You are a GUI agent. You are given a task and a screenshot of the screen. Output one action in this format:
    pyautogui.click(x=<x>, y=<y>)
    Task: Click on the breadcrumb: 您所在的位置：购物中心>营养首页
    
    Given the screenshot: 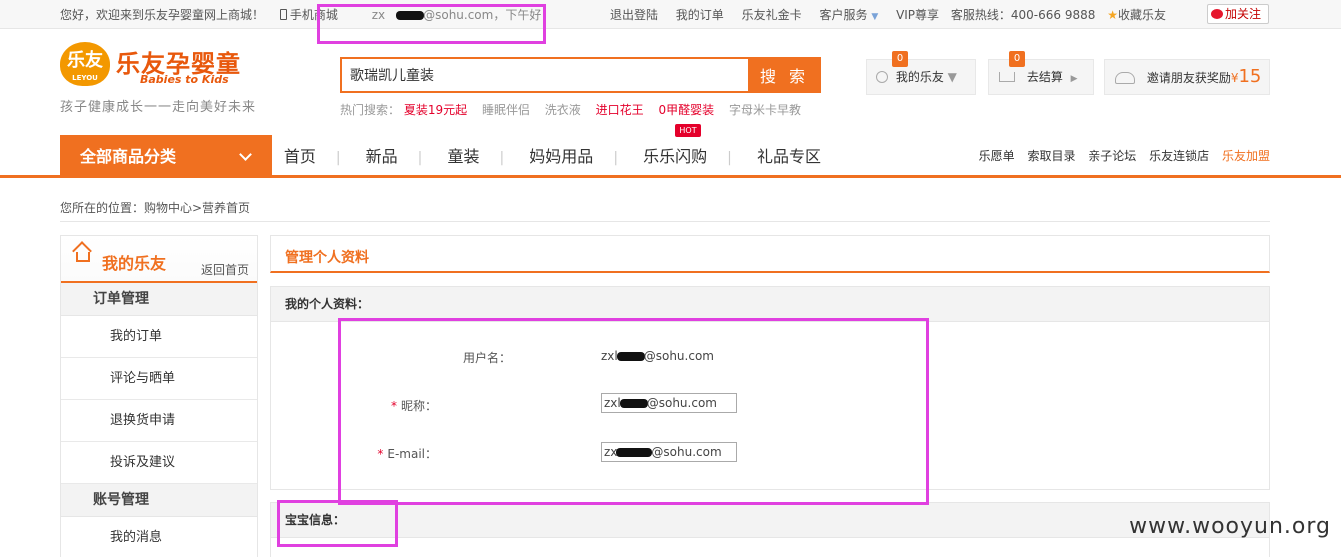 What is the action you would take?
    pyautogui.click(x=155, y=208)
    